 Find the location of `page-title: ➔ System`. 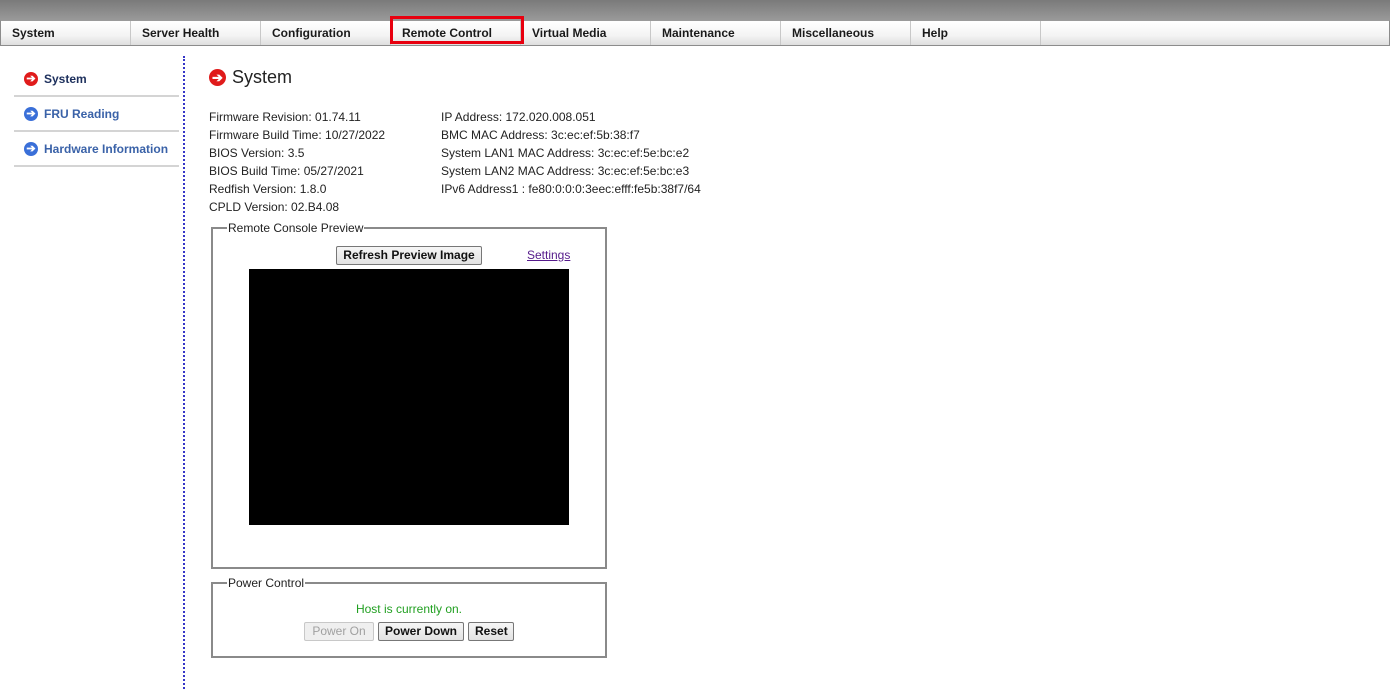

page-title: ➔ System is located at coordinates (250, 77).